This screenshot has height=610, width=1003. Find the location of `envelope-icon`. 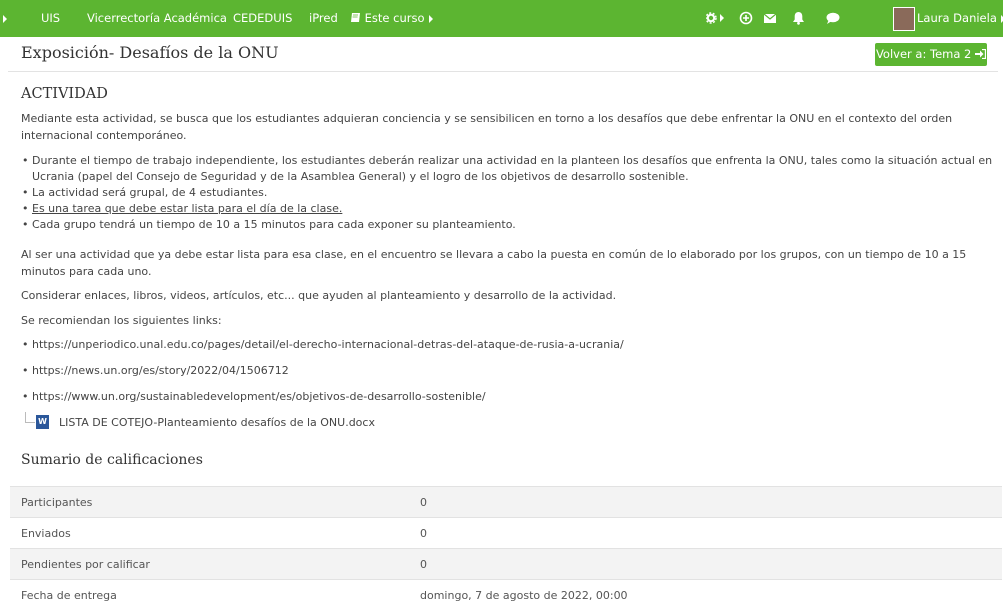

envelope-icon is located at coordinates (770, 18).